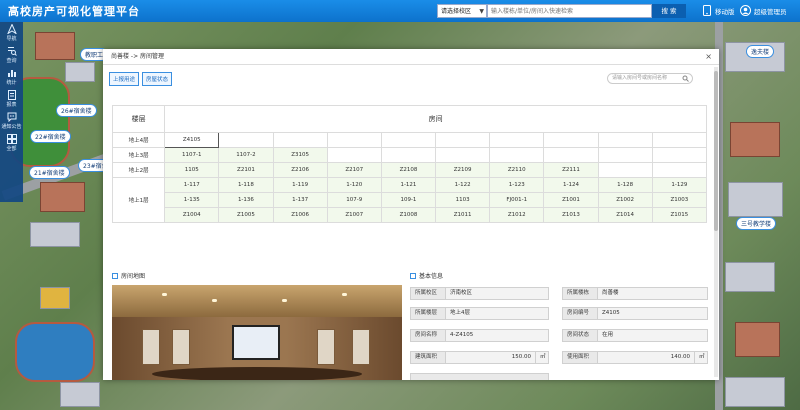 Image resolution: width=800 pixels, height=410 pixels. Describe the element at coordinates (138, 140) in the screenshot. I see `floor-label: 地上4层` at that location.